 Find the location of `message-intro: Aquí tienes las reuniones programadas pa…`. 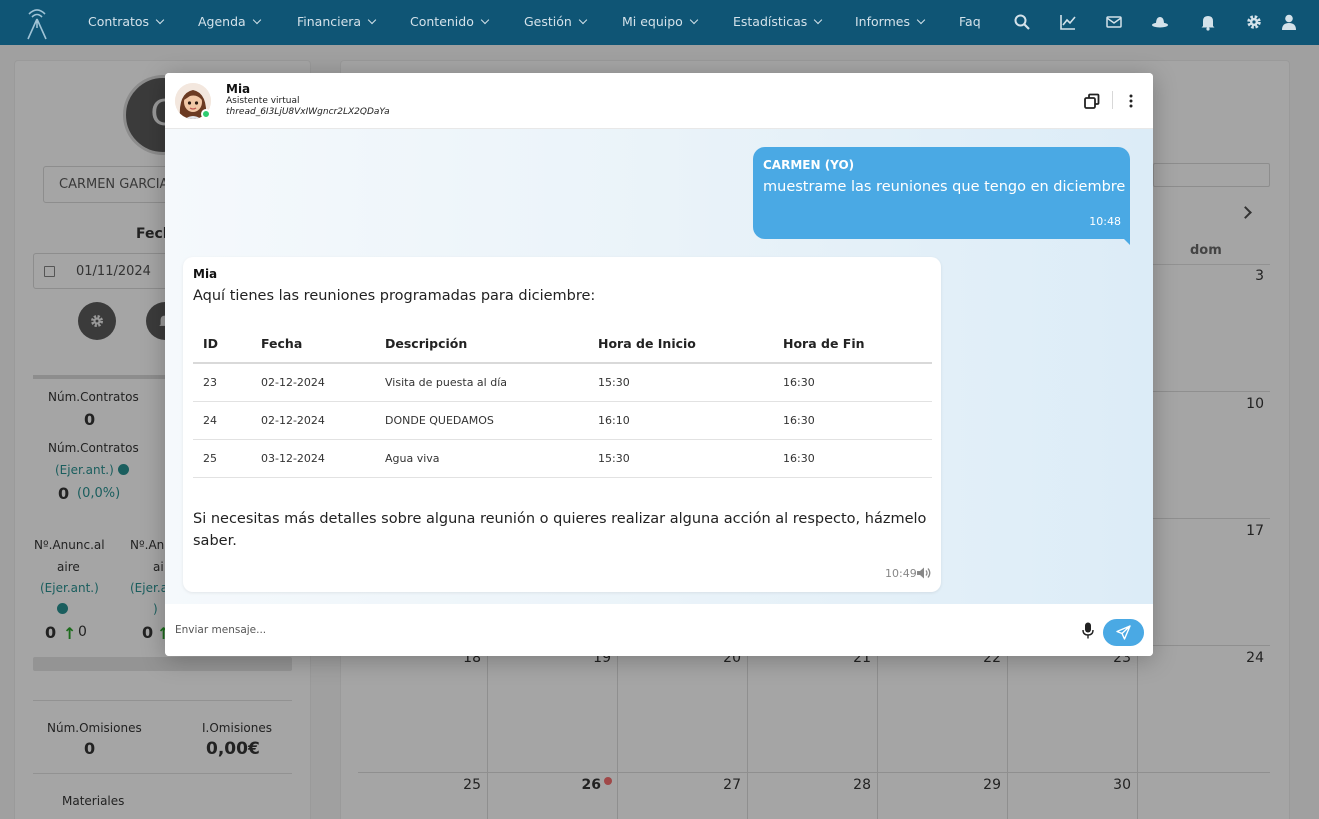

message-intro: Aquí tienes las reuniones programadas pa… is located at coordinates (394, 296).